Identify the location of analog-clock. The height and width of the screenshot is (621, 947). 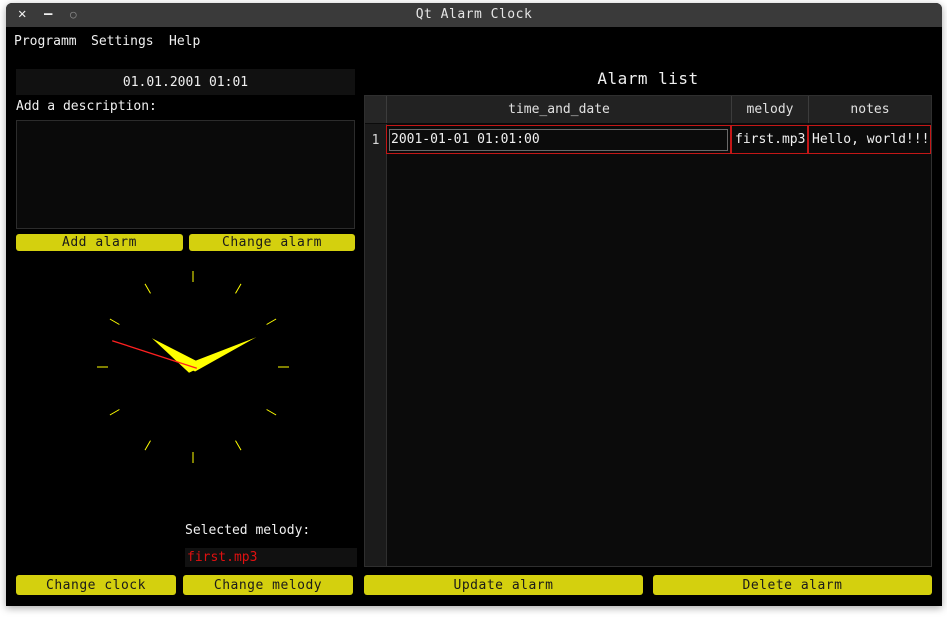
(193, 367).